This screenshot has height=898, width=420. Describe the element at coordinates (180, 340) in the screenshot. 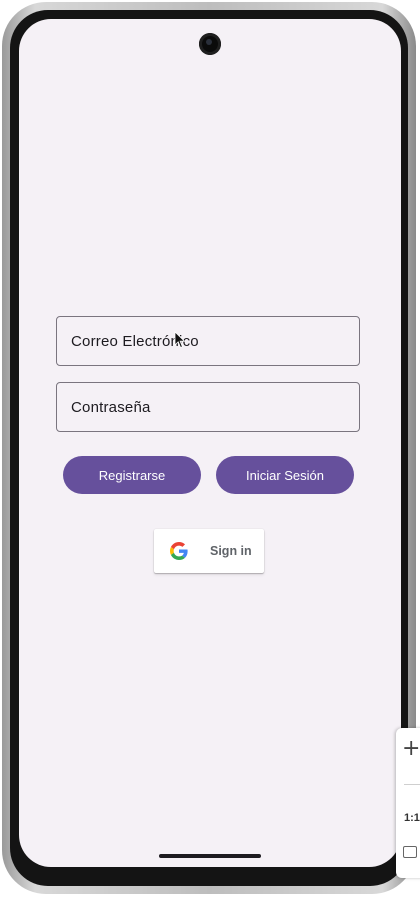

I see `mouse-cursor-icon` at that location.